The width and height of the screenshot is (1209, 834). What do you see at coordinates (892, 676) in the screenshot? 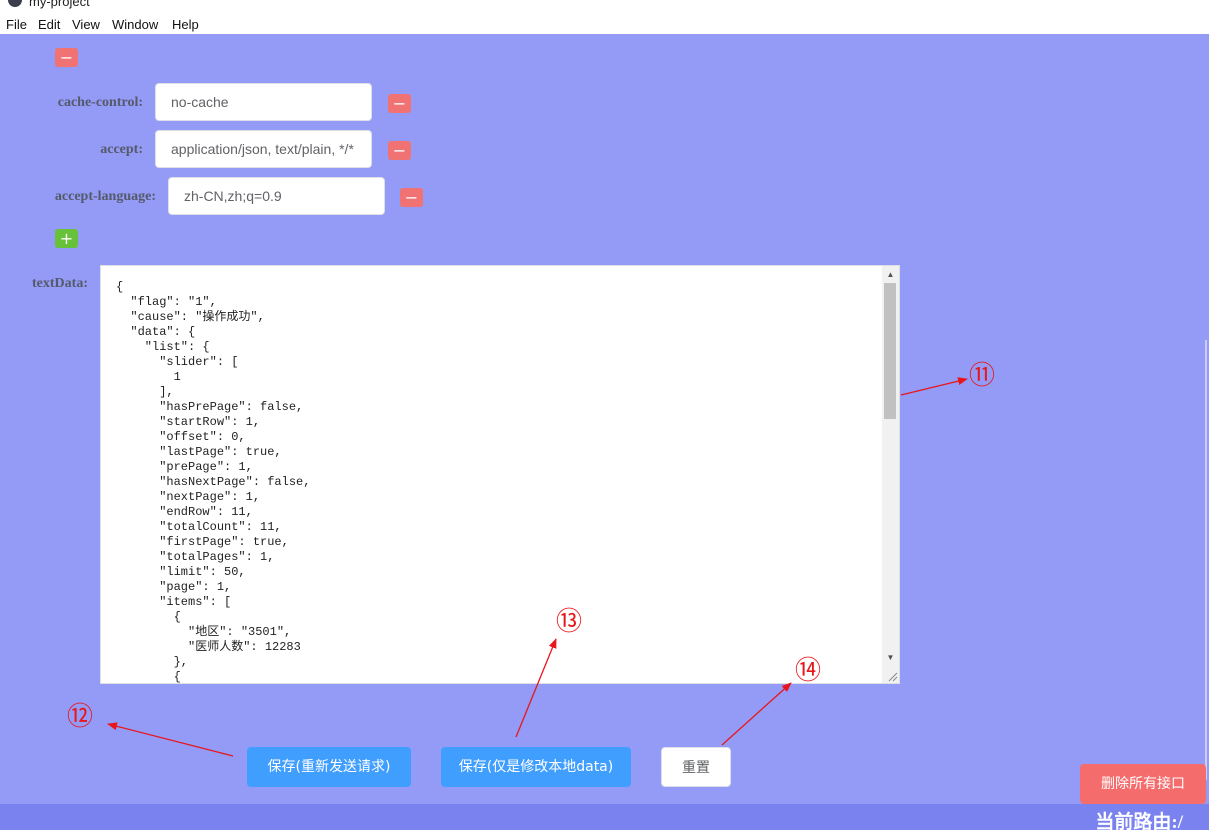
I see `resize-grip-icon` at bounding box center [892, 676].